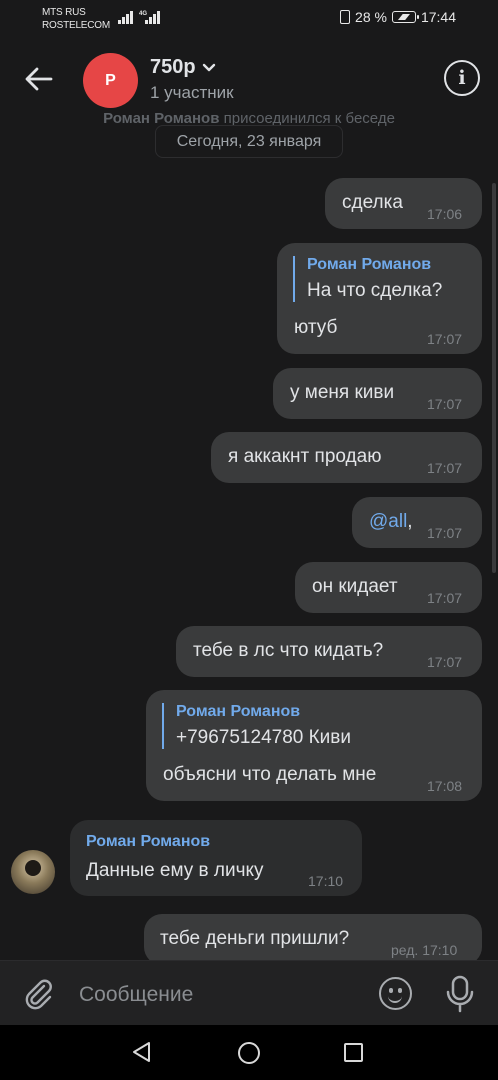 This screenshot has height=1080, width=498. I want to click on message-text: ютуб, so click(316, 327).